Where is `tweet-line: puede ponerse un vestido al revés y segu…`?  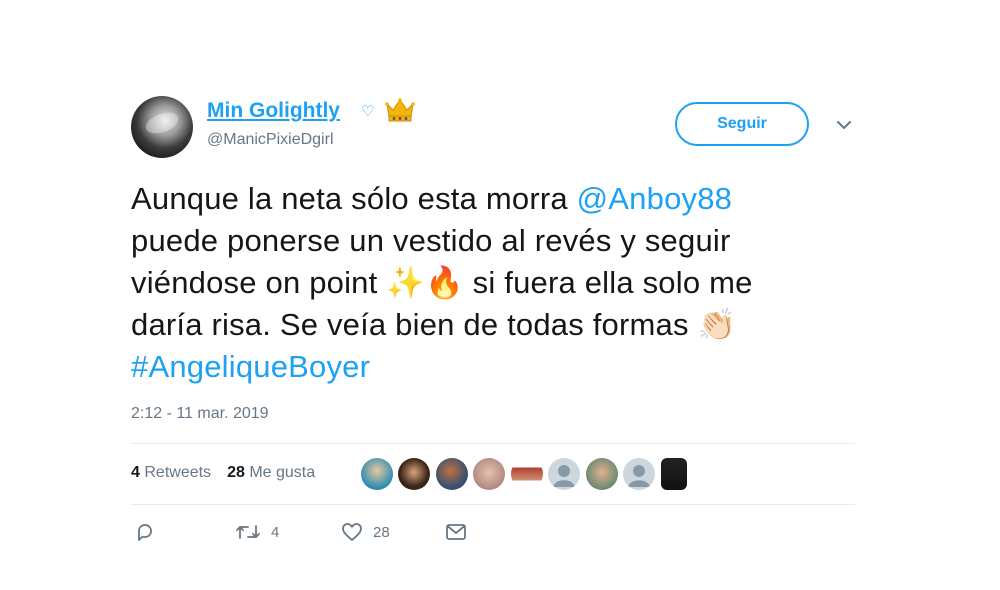
tweet-line: puede ponerse un vestido al revés y segu… is located at coordinates (431, 240).